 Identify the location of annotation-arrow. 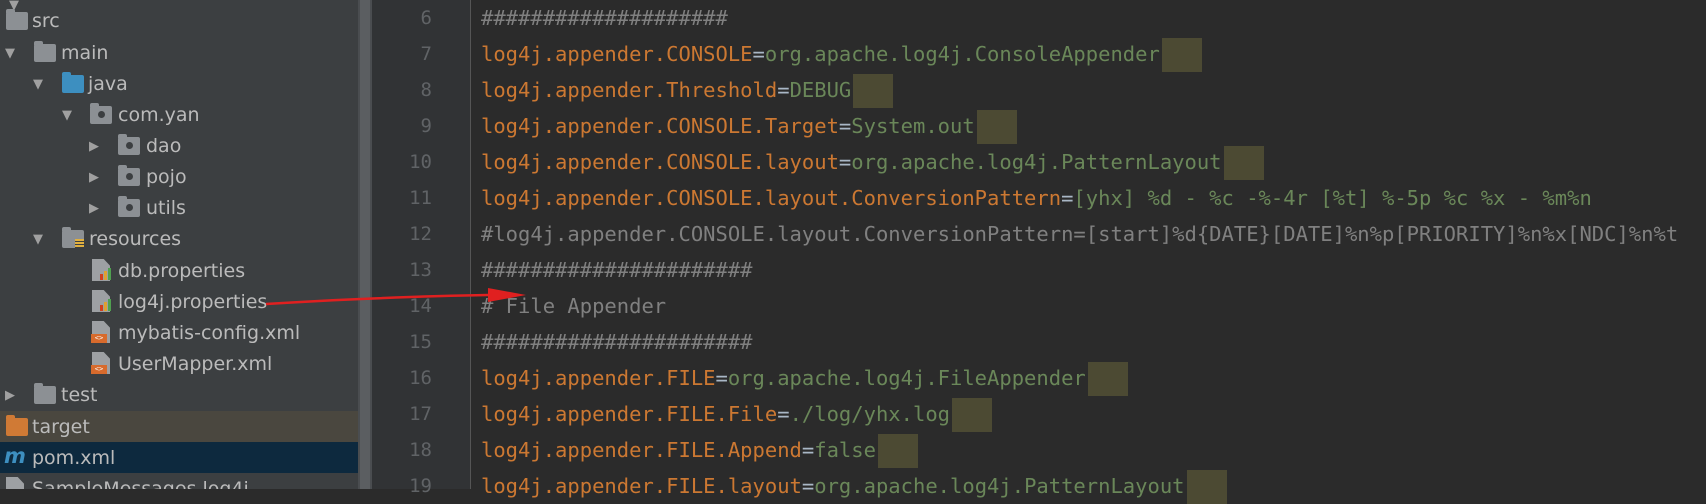
(395, 297).